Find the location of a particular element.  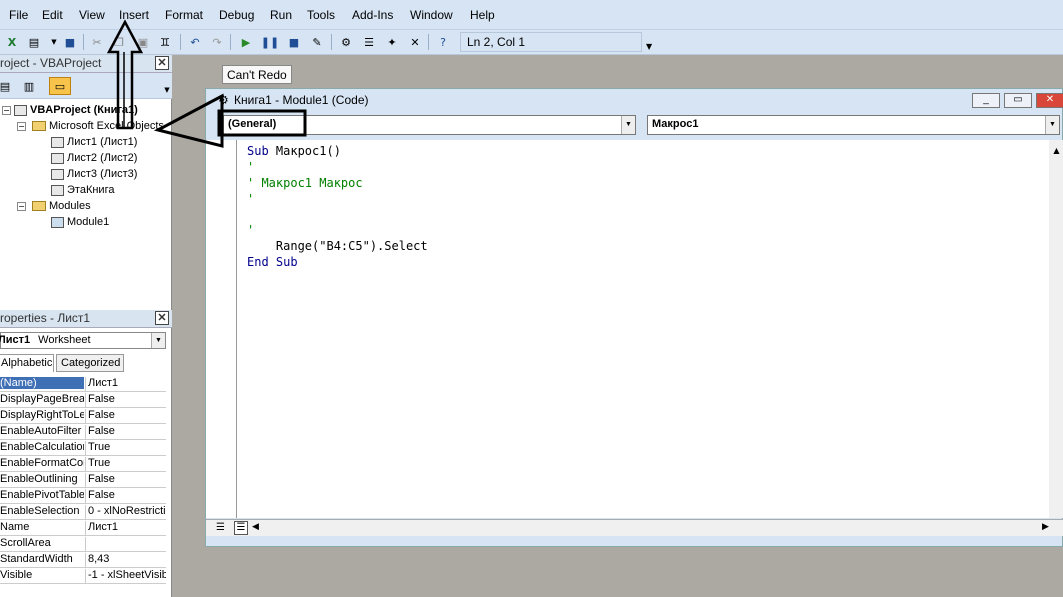

view-code-icon: ▤ is located at coordinates (7, 86).